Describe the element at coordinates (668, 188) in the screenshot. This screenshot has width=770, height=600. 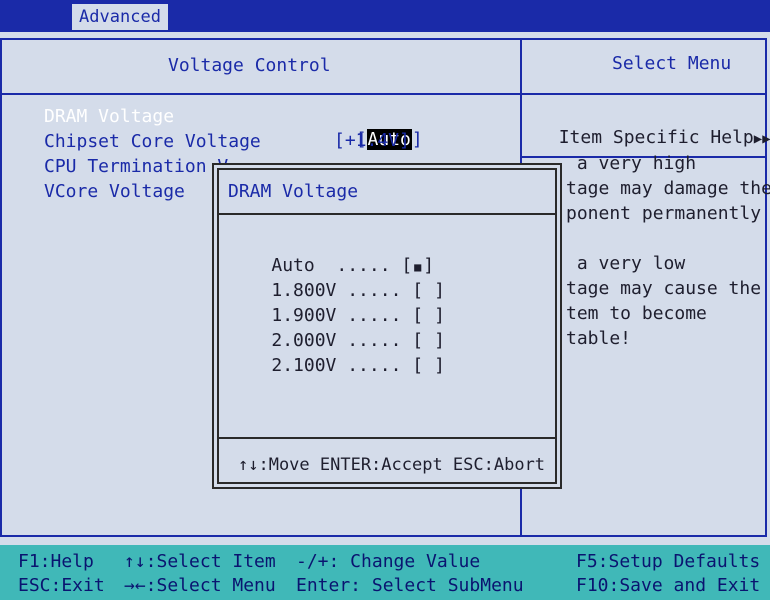
I see `help-line-2: tage may damage the` at that location.